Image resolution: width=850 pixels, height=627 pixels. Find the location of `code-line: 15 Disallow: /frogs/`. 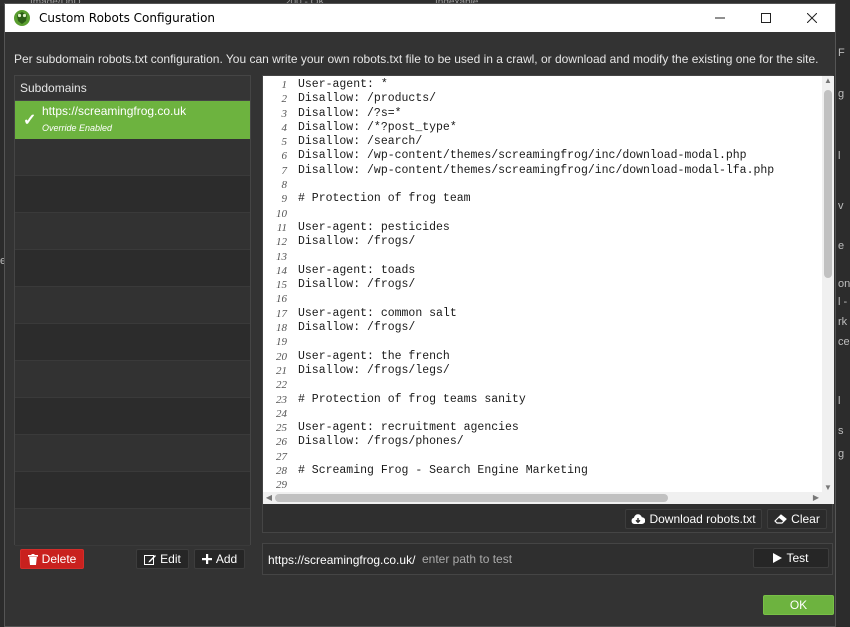

code-line: 15 Disallow: /frogs/ is located at coordinates (518, 285).